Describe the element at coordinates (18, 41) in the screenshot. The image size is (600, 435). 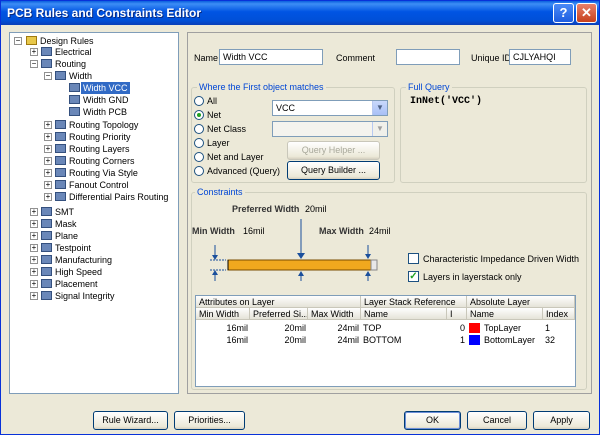
I see `collapse-root-icon: −` at that location.